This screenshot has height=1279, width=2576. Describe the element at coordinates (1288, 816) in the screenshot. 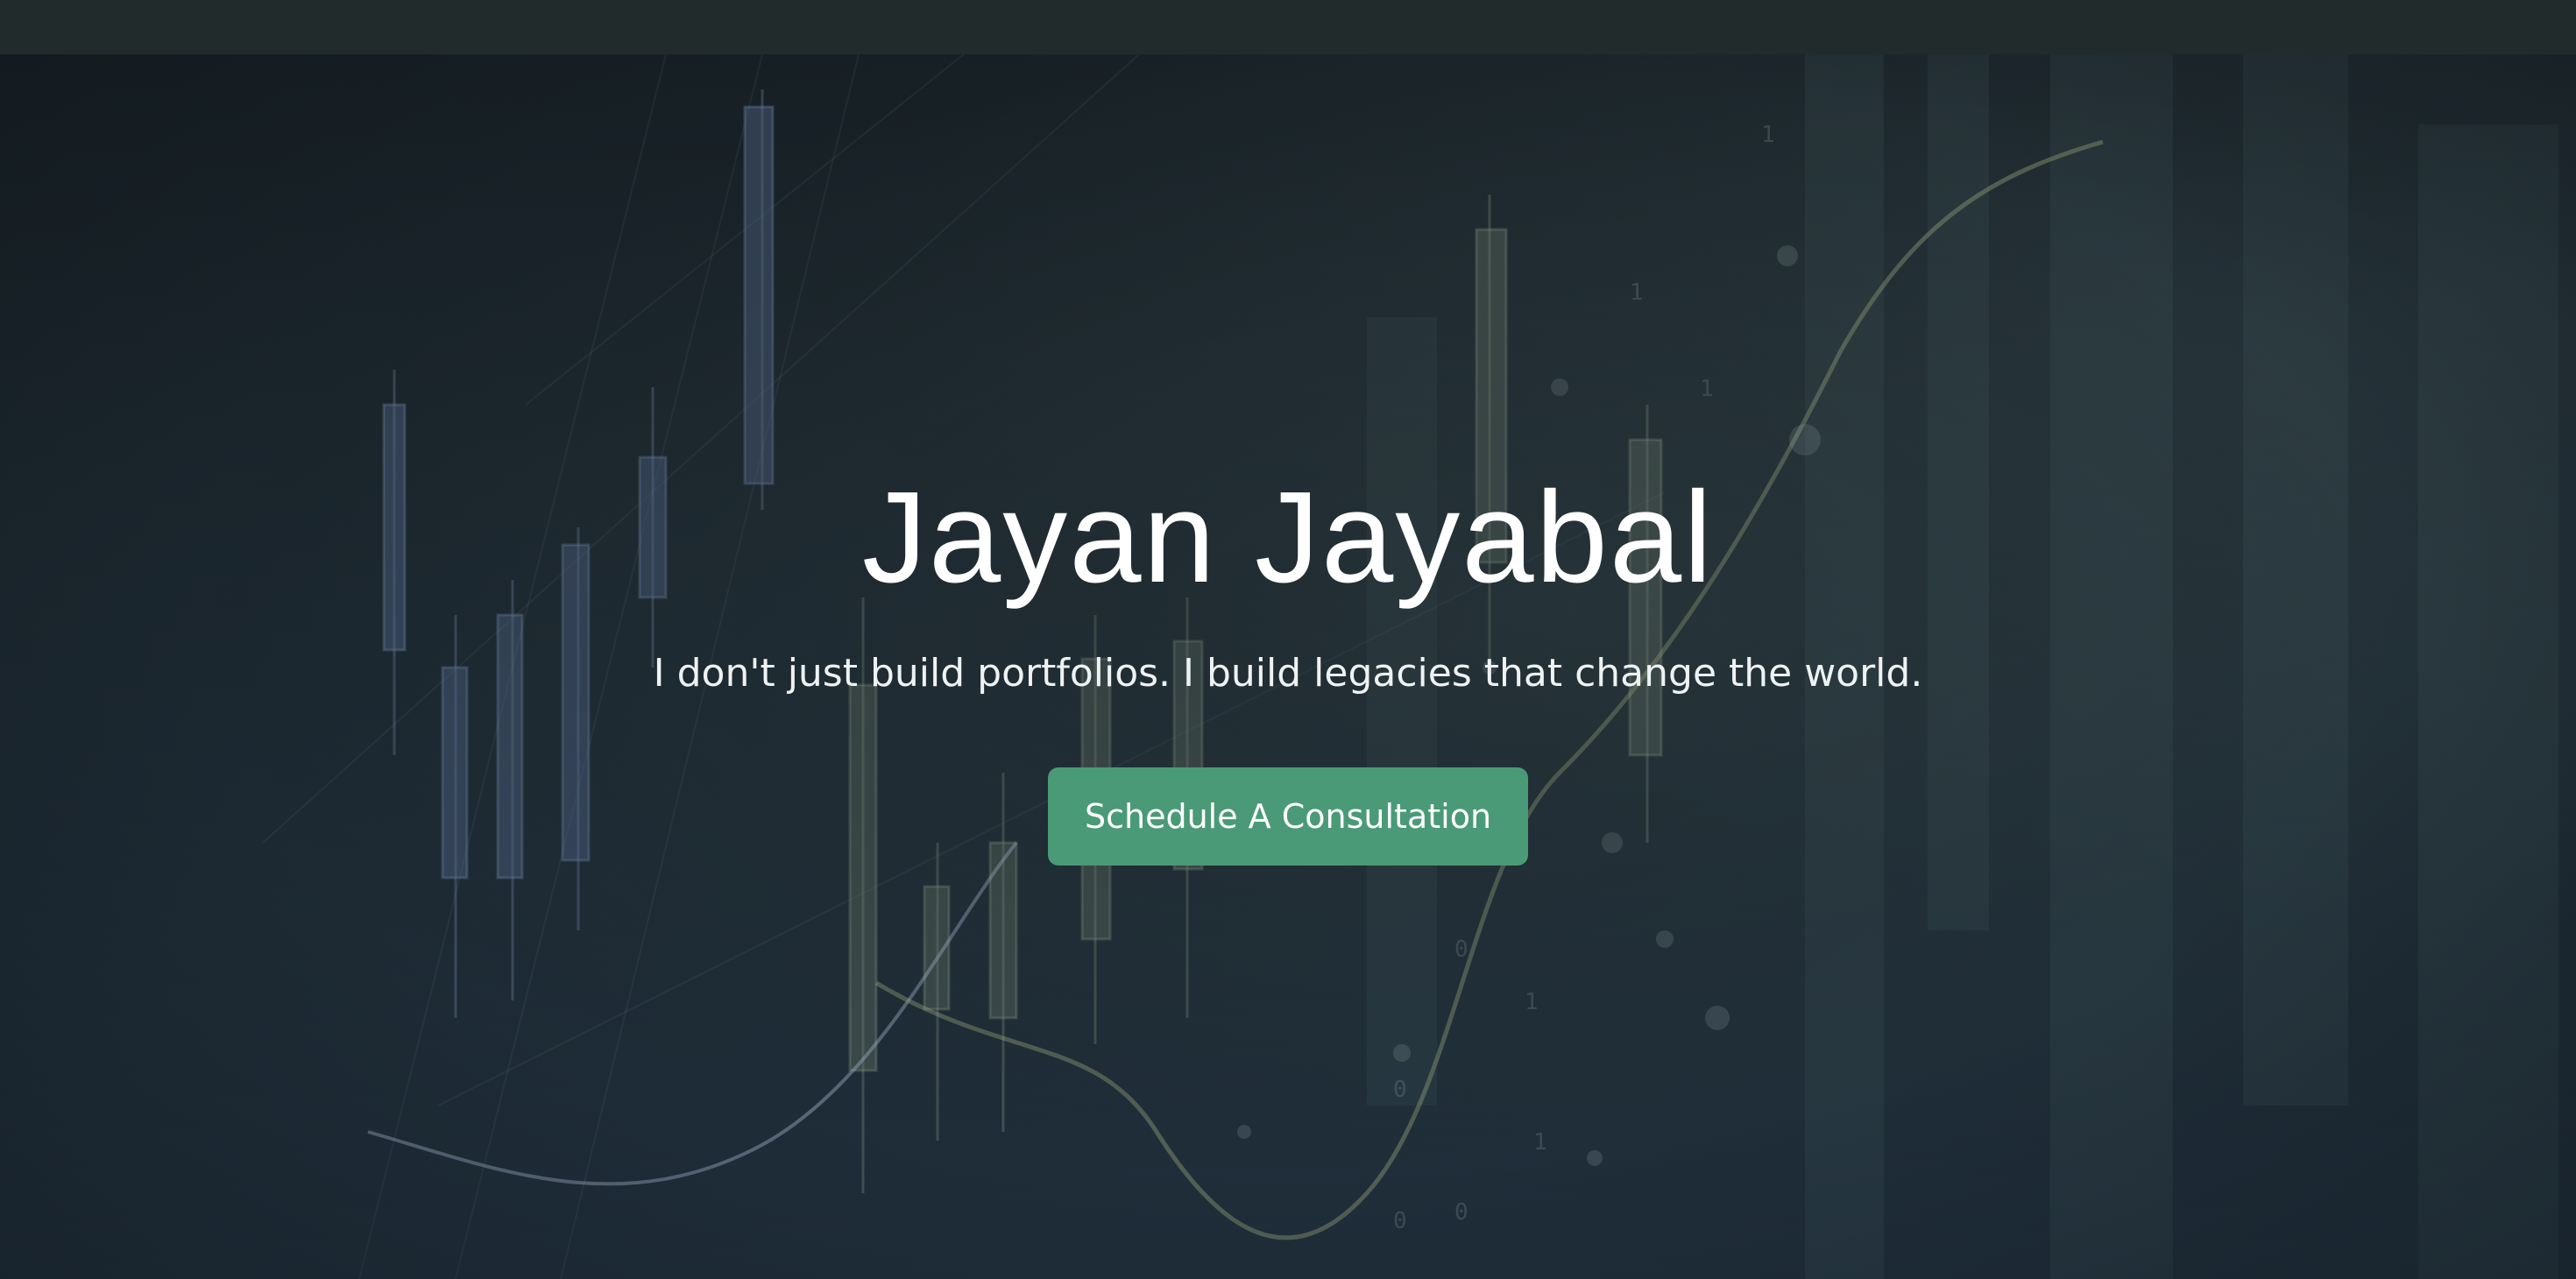

I see `schedule-consultation-button: Schedule A Consultation` at that location.